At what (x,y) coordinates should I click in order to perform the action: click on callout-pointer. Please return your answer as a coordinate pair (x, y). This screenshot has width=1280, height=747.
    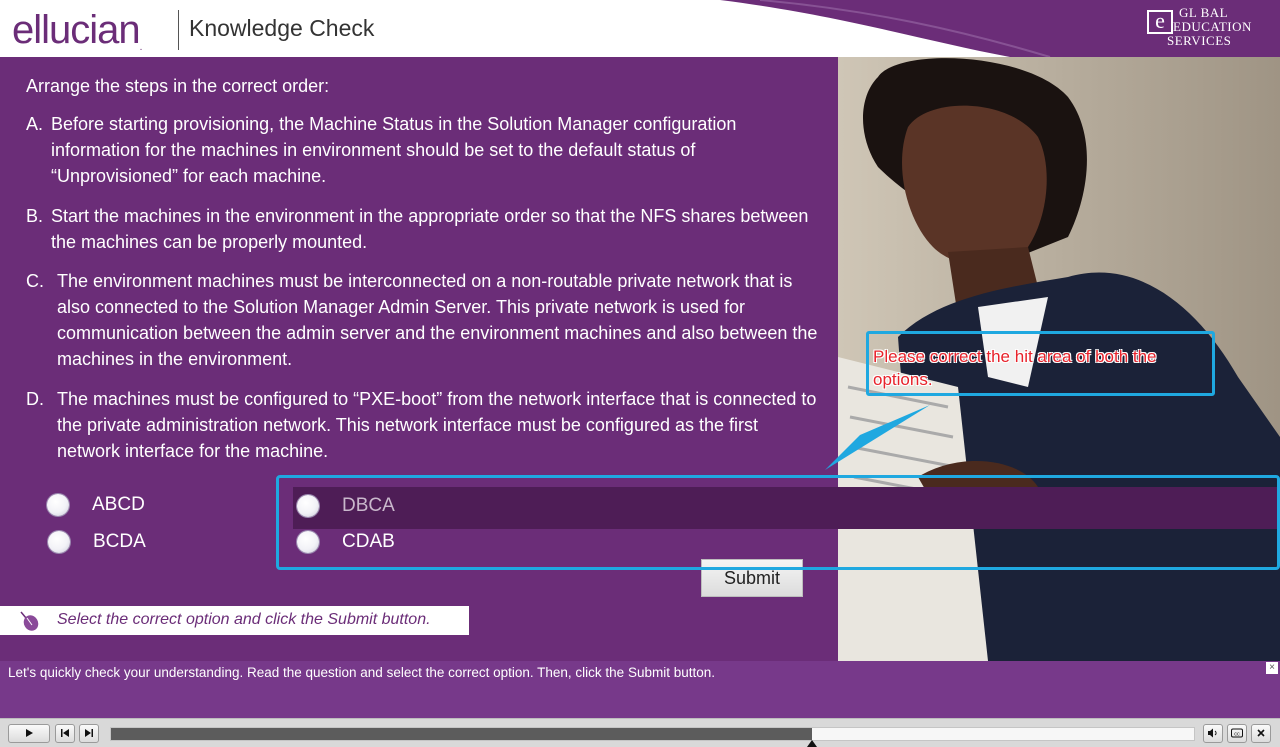
    Looking at the image, I should click on (877, 437).